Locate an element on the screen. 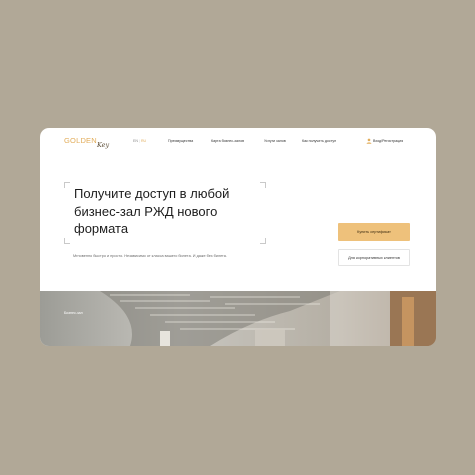 This screenshot has height=475, width=475. logo-text: GOLDEN is located at coordinates (80, 140).